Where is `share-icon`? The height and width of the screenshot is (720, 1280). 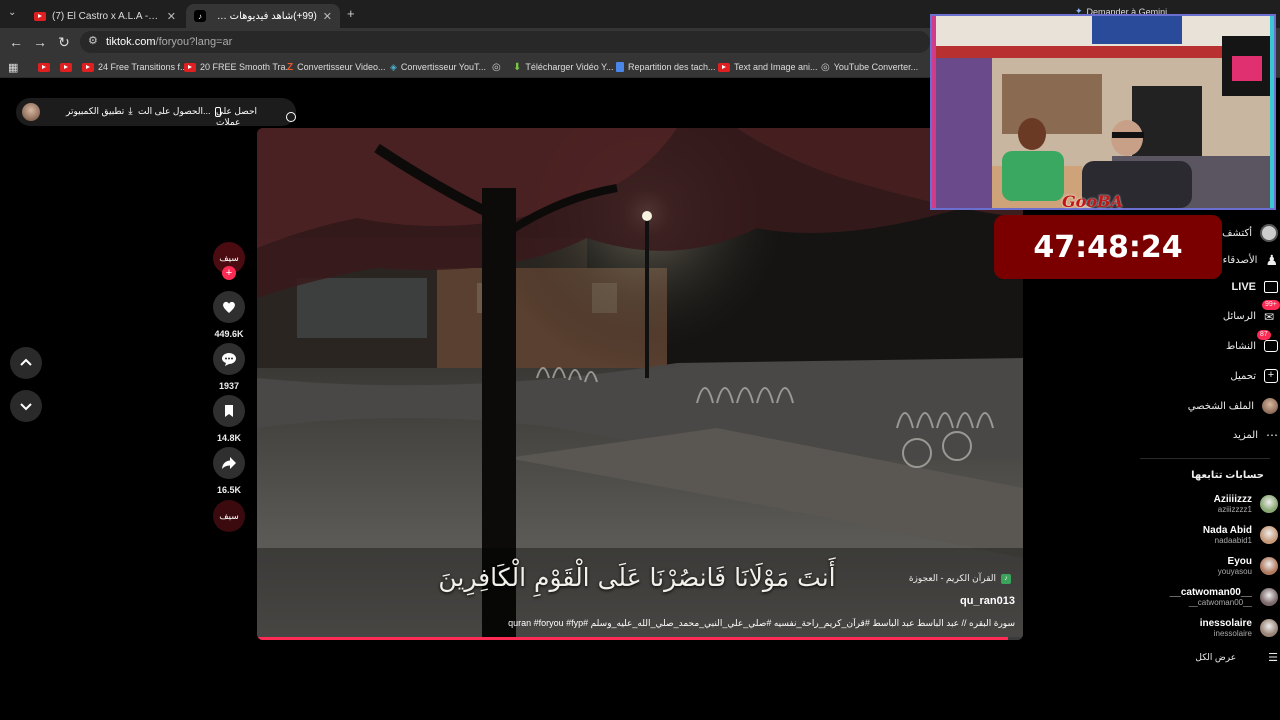 share-icon is located at coordinates (229, 463).